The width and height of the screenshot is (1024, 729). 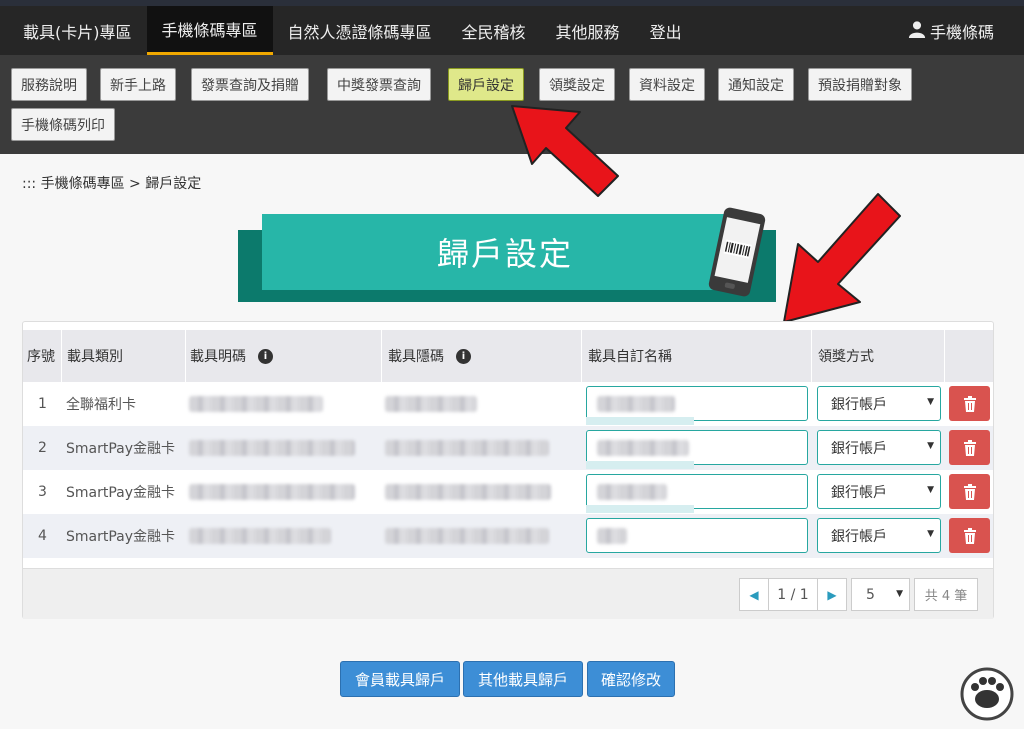 I want to click on next-page-button: ▶, so click(x=832, y=594).